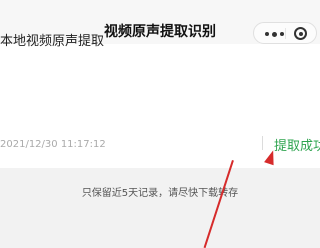 The image size is (320, 248). I want to click on retention-notice: 只保留近5天记录，请尽快下载转存, so click(160, 193).